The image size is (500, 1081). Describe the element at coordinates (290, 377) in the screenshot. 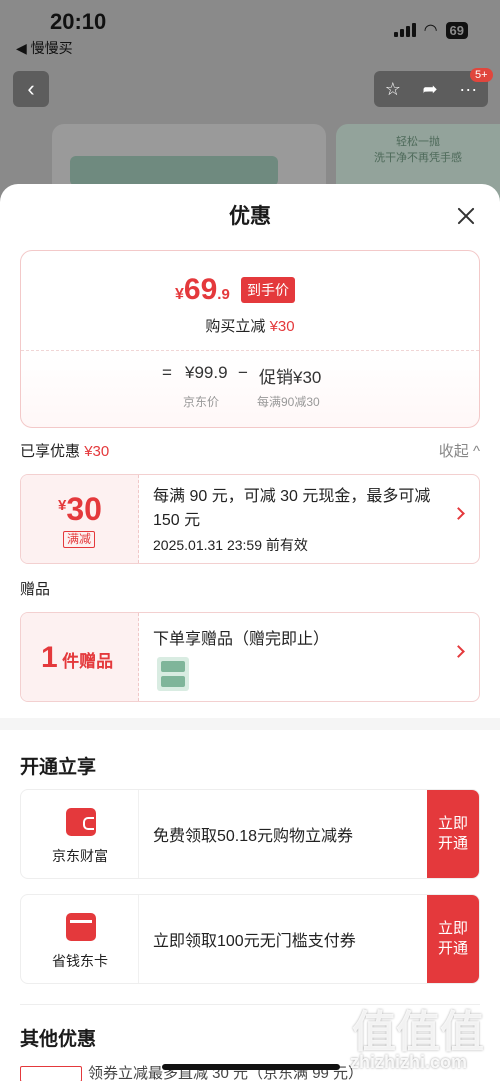

I see `formula-promo: 促销¥30` at that location.